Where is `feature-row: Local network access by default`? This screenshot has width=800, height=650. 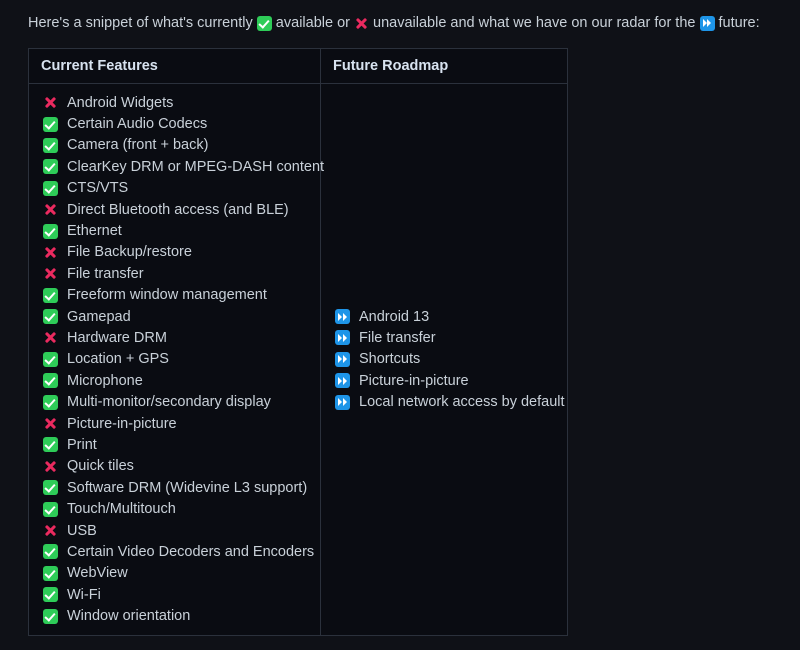 feature-row: Local network access by default is located at coordinates (444, 401).